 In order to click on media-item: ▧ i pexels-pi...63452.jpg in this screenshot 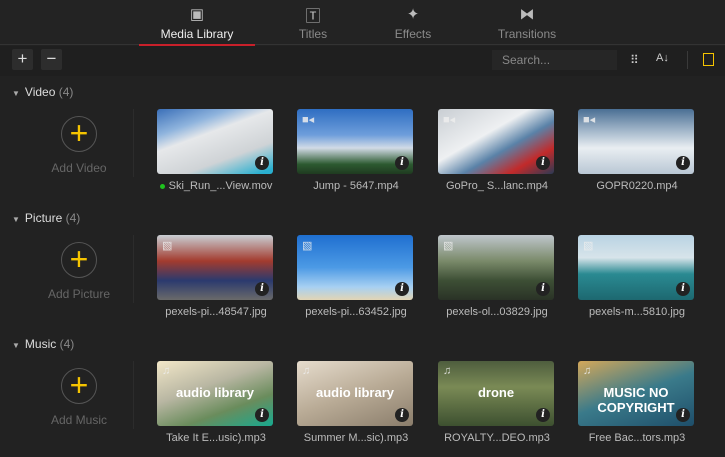, I will do `click(356, 276)`.